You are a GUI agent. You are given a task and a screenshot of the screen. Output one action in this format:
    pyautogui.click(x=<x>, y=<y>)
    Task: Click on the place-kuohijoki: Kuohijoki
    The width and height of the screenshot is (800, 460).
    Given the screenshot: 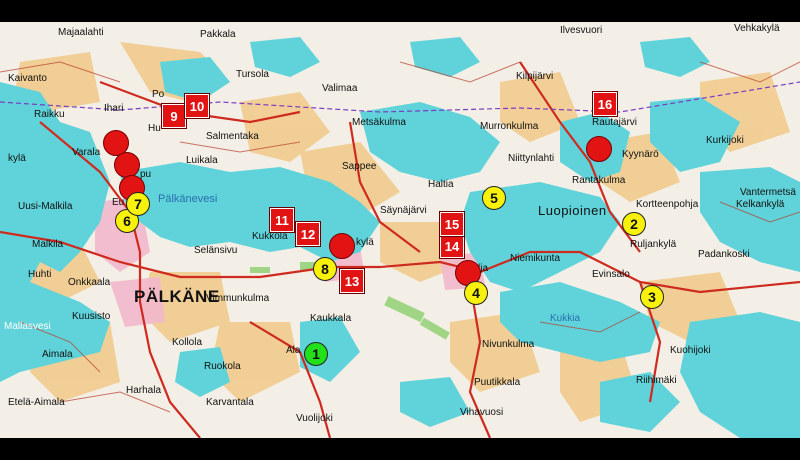 What is the action you would take?
    pyautogui.click(x=690, y=350)
    